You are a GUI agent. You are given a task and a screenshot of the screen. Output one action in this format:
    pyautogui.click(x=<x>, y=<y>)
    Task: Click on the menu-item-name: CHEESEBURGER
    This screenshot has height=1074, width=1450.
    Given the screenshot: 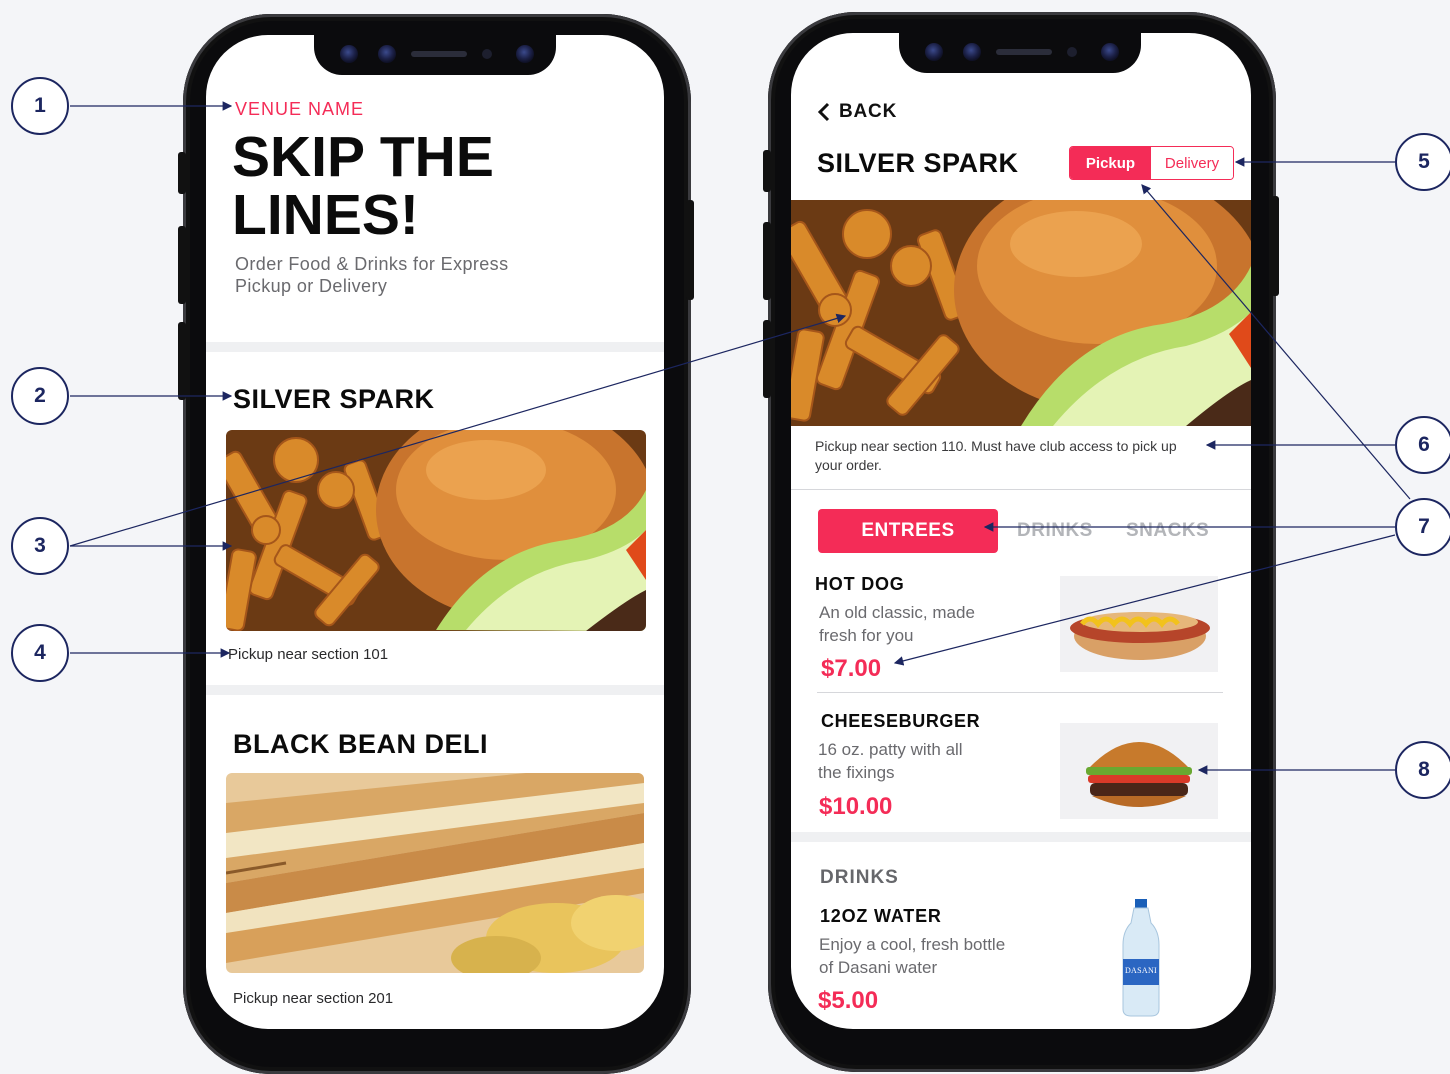 What is the action you would take?
    pyautogui.click(x=901, y=721)
    